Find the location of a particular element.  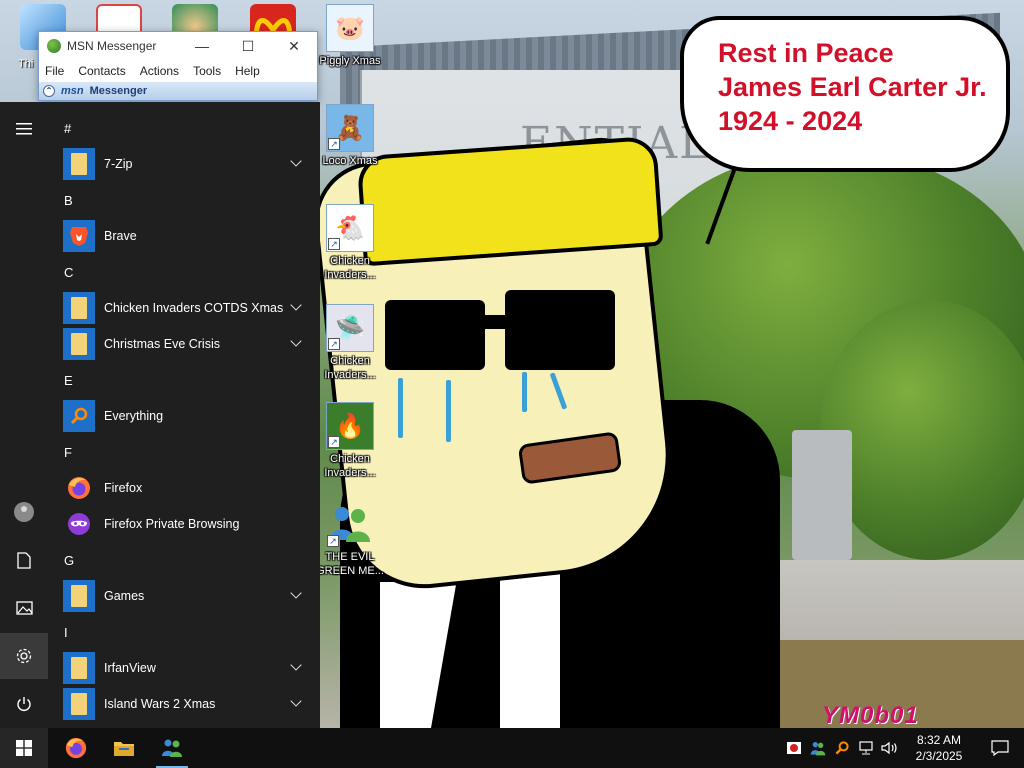

desktop-icon-loco-xmas: 🧸 ↗ Loco Xmas is located at coordinates (350, 136).